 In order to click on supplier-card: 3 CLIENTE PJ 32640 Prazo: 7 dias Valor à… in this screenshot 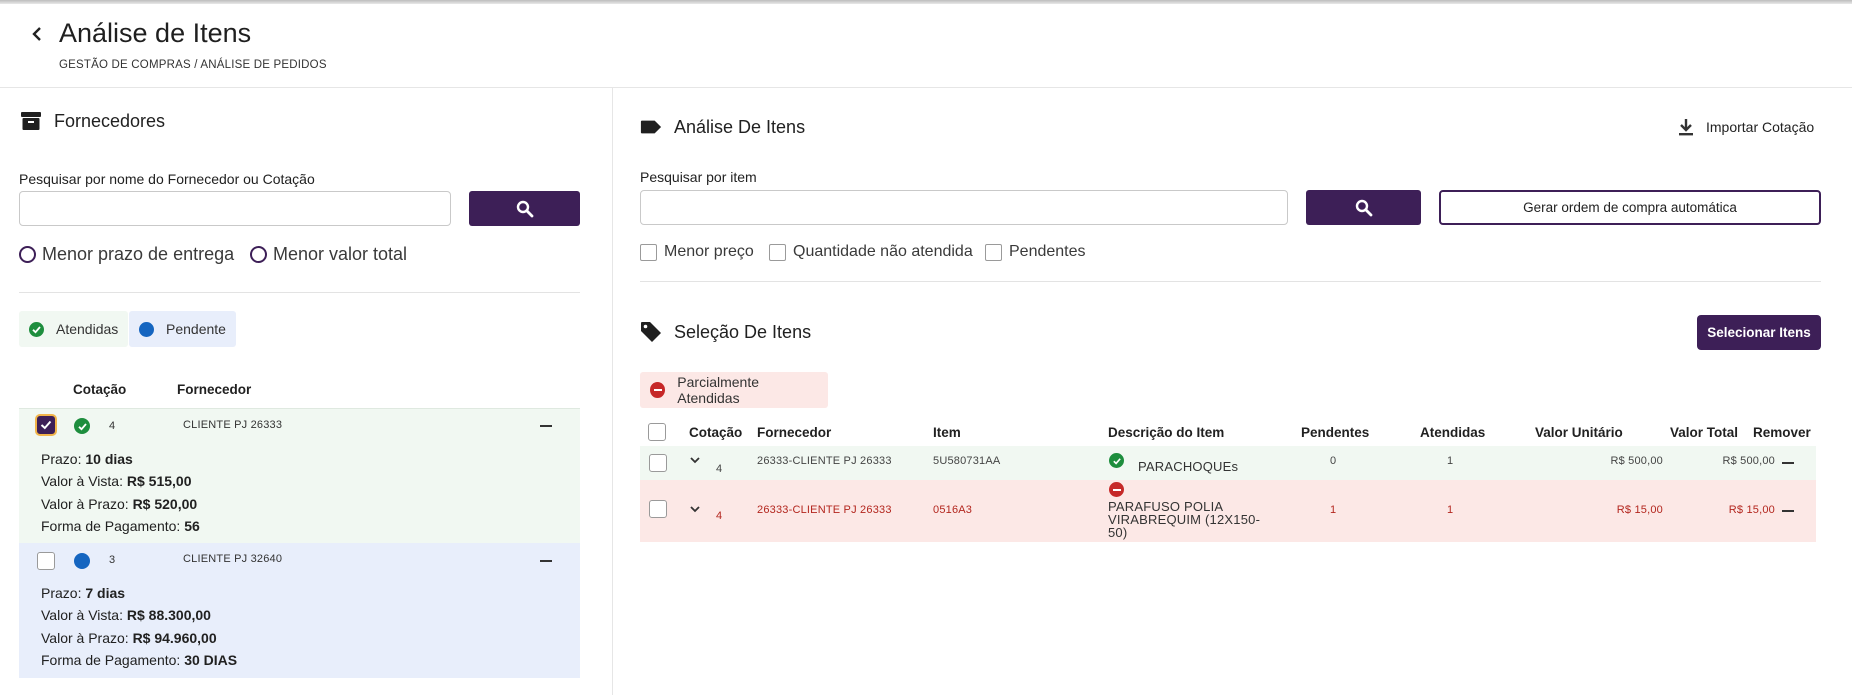, I will do `click(299, 610)`.